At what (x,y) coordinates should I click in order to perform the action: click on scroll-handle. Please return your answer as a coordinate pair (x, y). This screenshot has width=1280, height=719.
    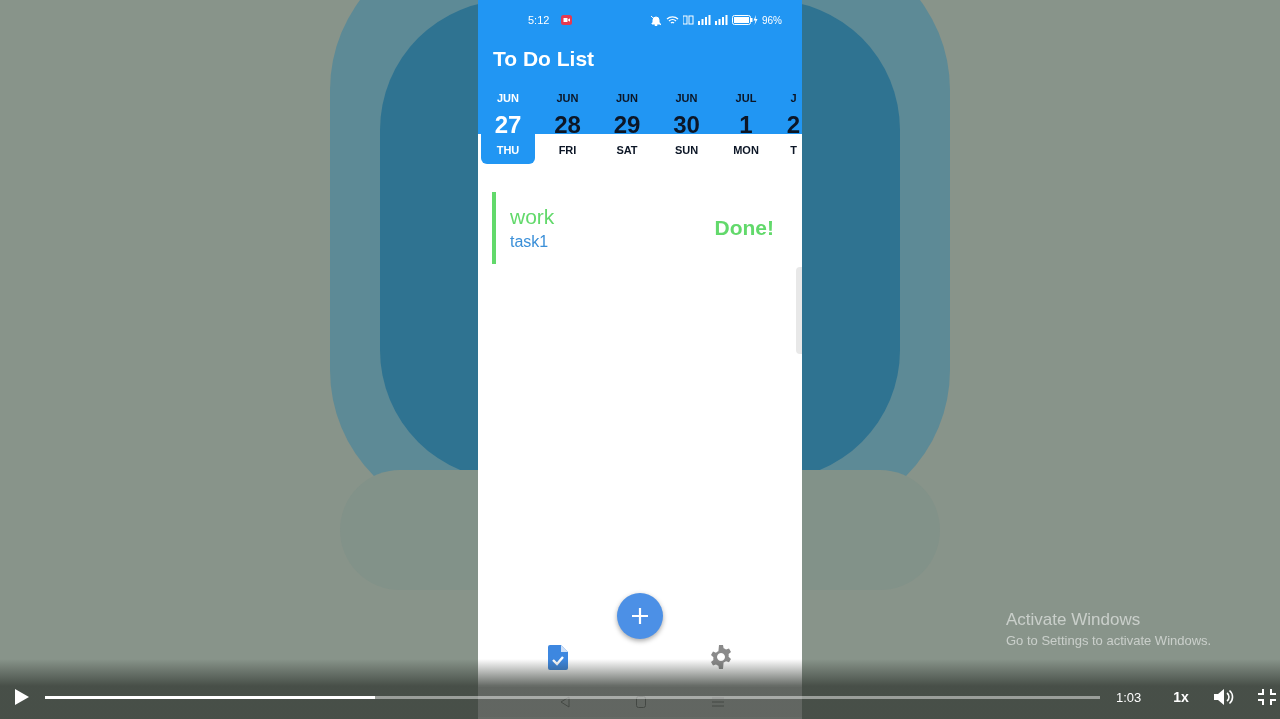
    Looking at the image, I should click on (799, 310).